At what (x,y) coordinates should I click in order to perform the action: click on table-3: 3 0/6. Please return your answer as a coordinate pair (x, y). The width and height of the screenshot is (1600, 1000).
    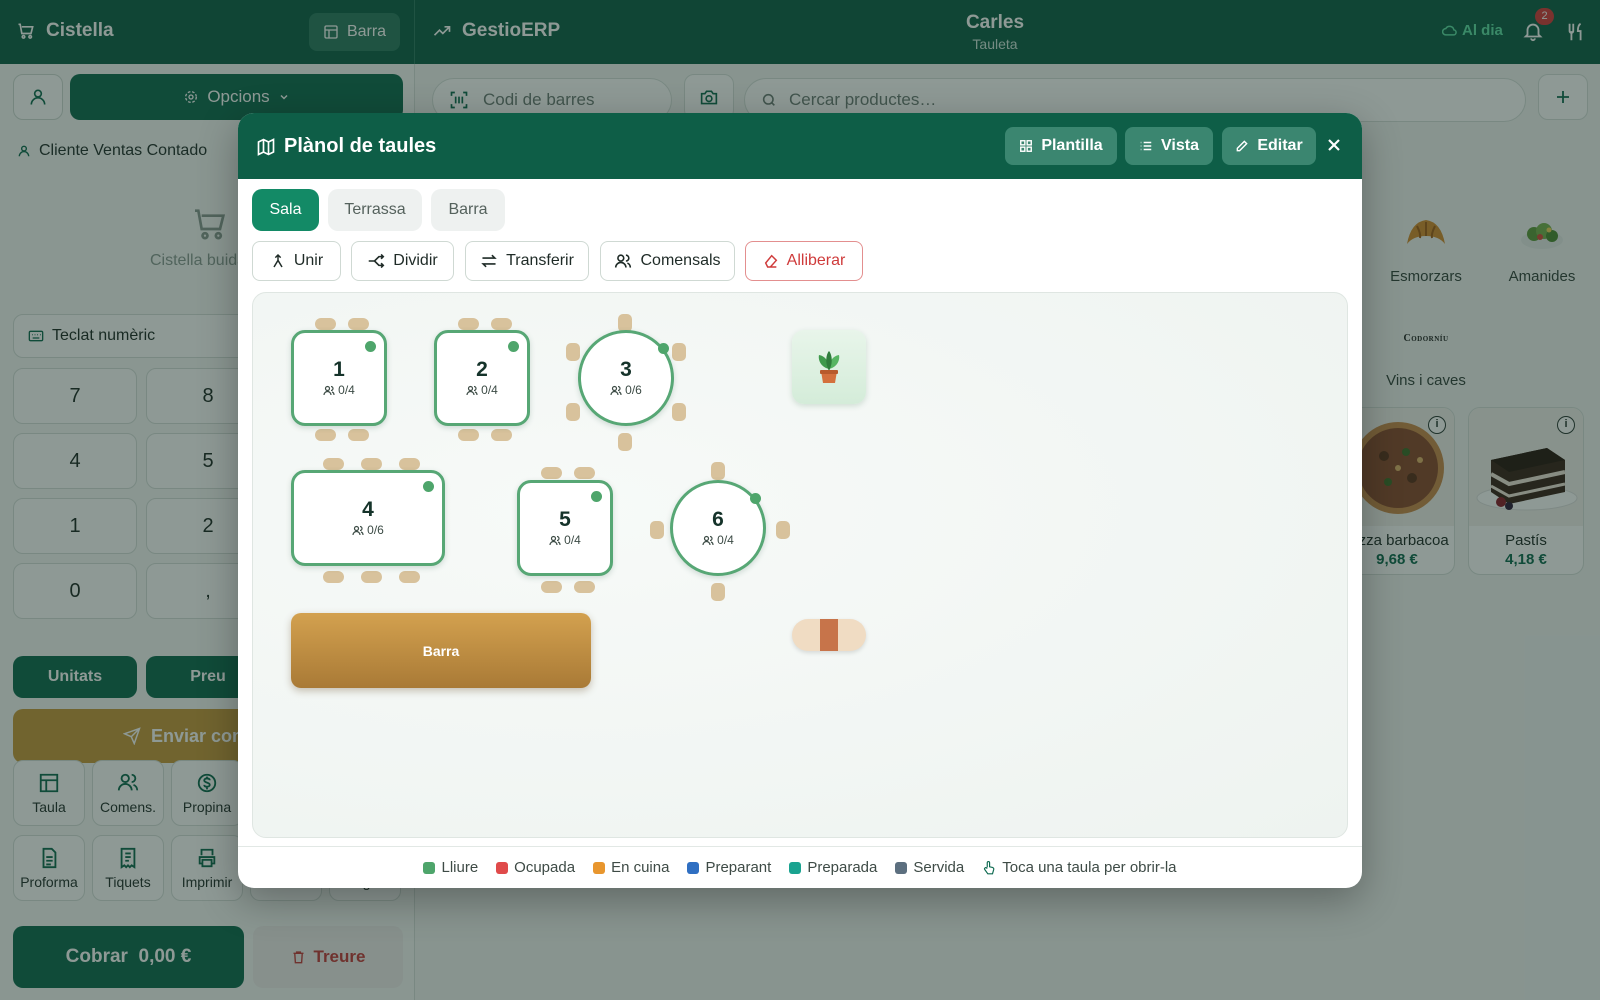
    Looking at the image, I should click on (626, 378).